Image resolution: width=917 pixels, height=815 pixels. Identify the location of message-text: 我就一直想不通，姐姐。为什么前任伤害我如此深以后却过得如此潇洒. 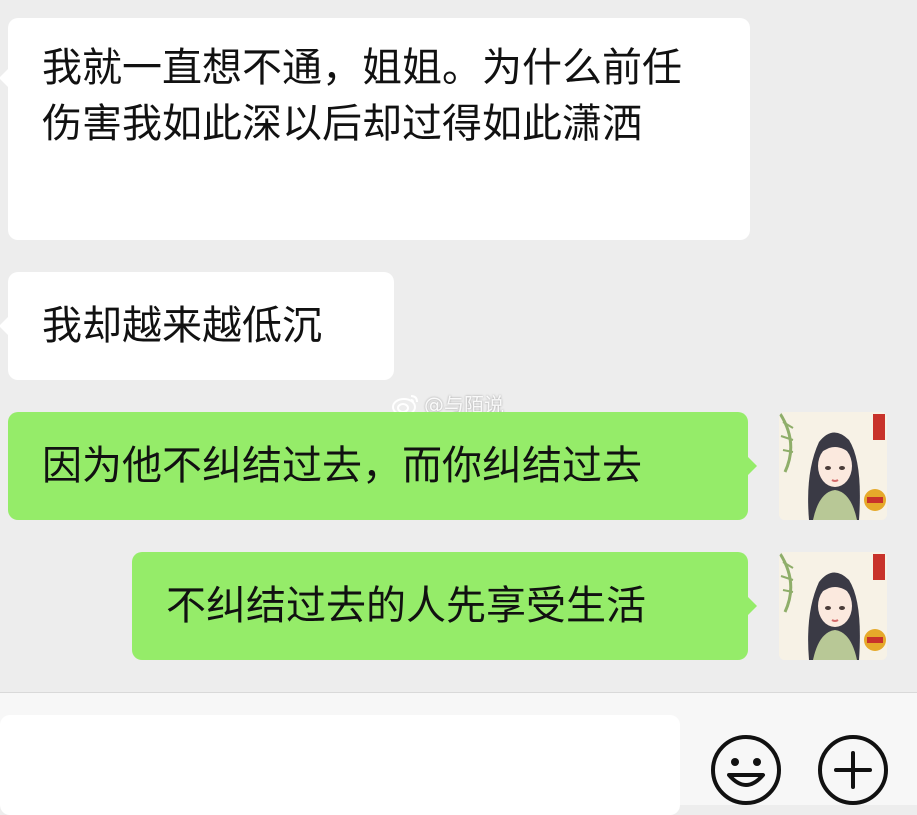
(362, 96).